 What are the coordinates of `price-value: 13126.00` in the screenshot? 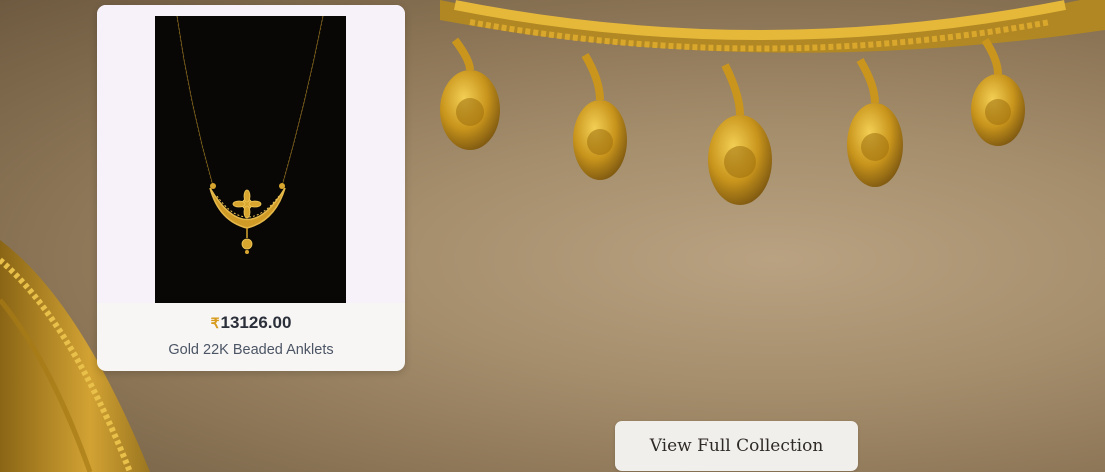 It's located at (256, 322).